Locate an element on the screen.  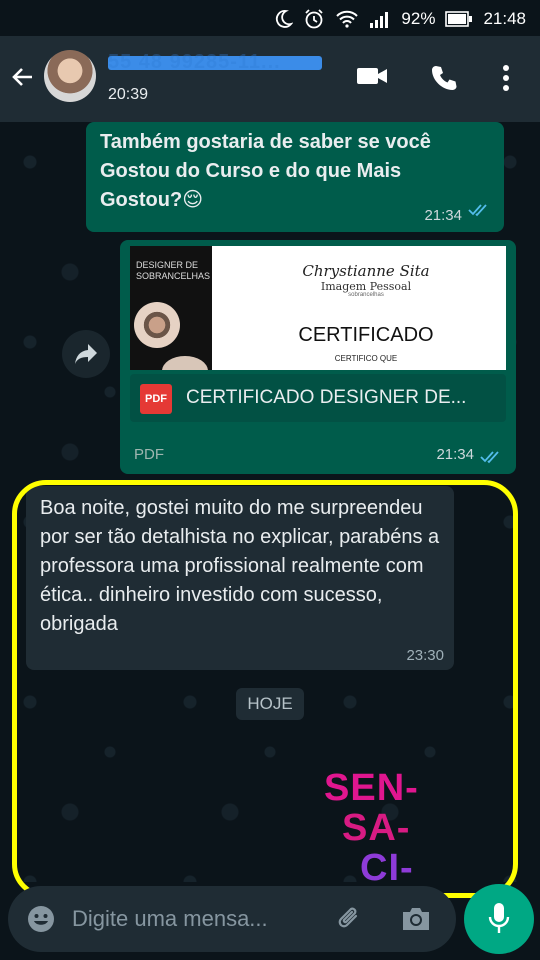
chat-header: 55 48 99285-11... 20:39 is located at coordinates (270, 79).